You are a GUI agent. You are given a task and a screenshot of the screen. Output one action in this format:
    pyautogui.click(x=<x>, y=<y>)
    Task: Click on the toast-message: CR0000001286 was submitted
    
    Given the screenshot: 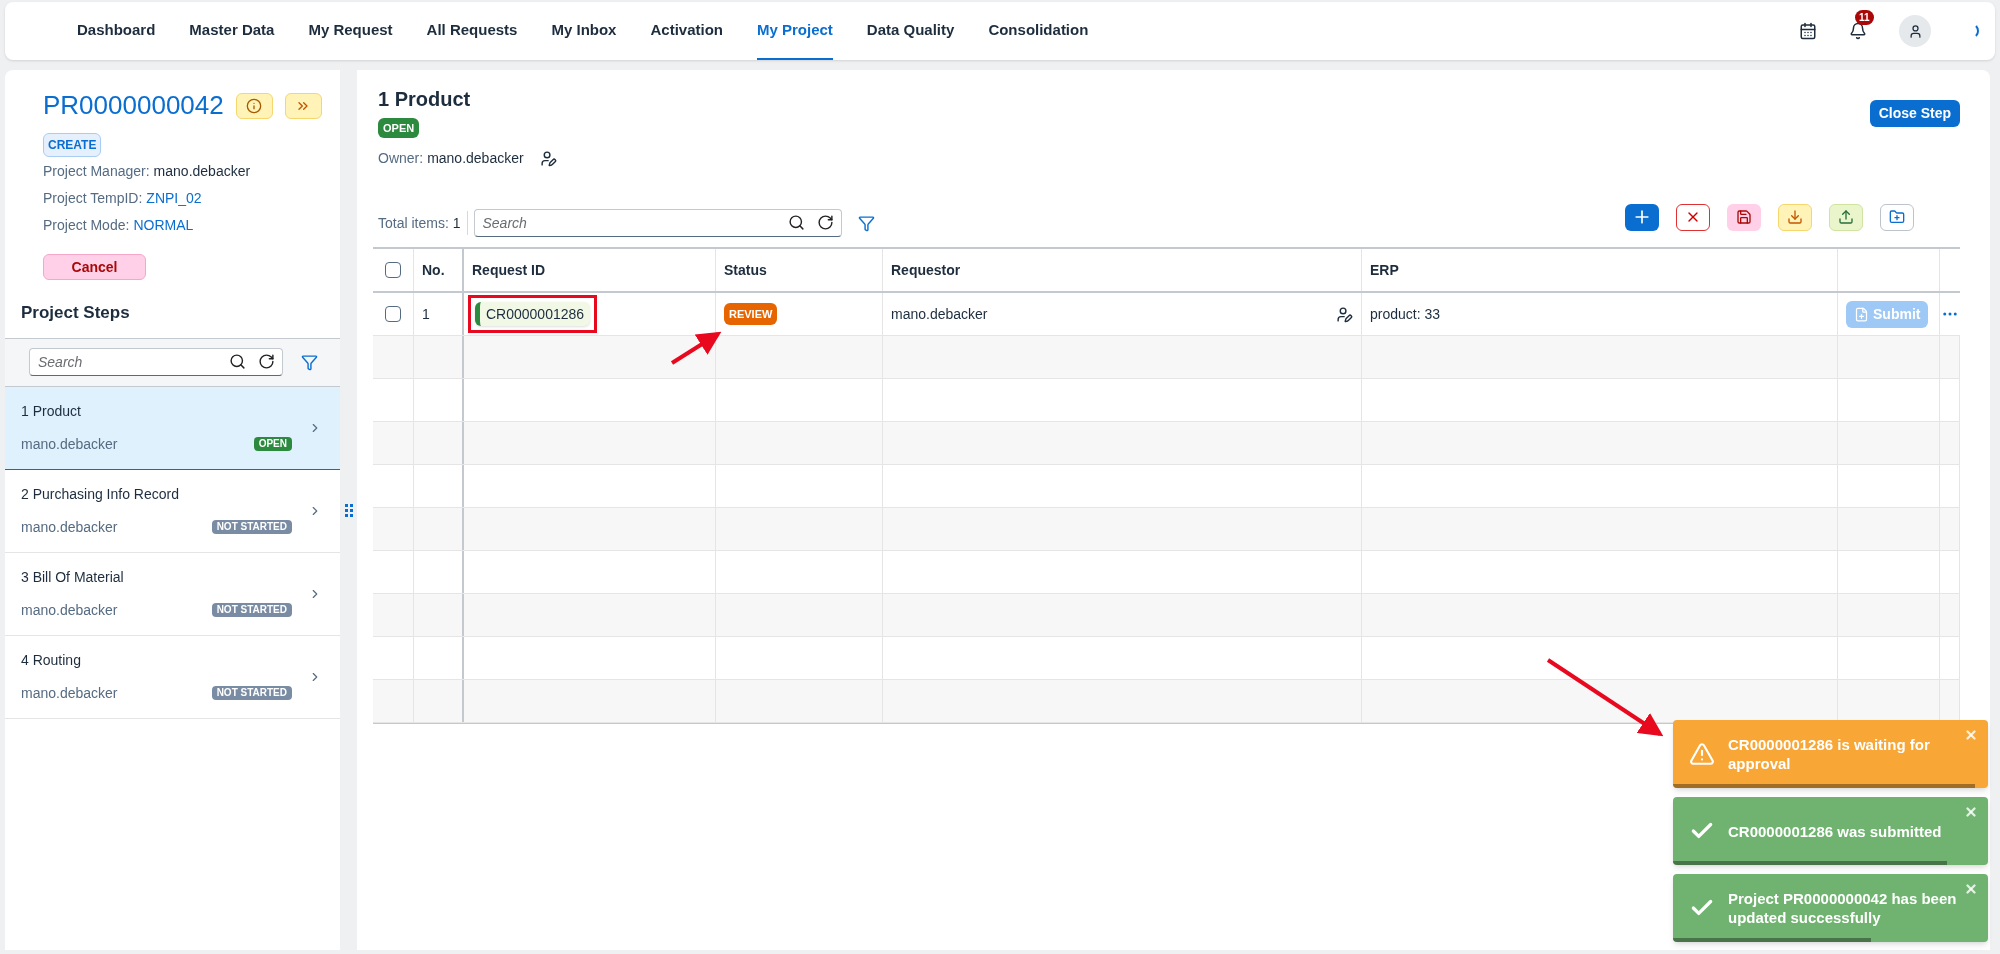 What is the action you would take?
    pyautogui.click(x=1835, y=831)
    